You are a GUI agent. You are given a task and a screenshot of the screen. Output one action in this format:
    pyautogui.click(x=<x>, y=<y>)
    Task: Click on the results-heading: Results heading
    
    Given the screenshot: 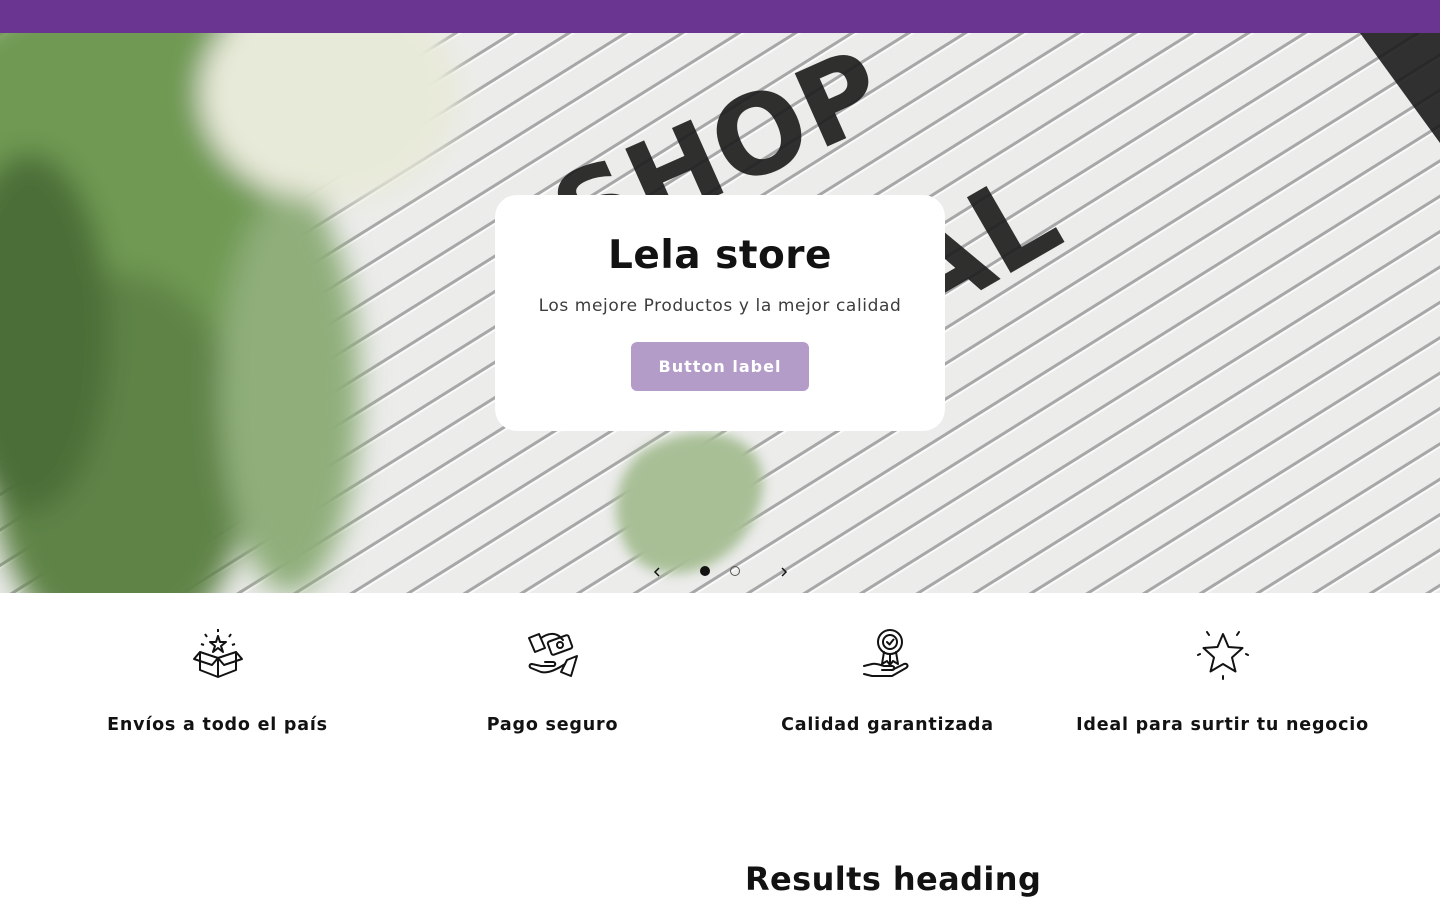 What is the action you would take?
    pyautogui.click(x=893, y=879)
    